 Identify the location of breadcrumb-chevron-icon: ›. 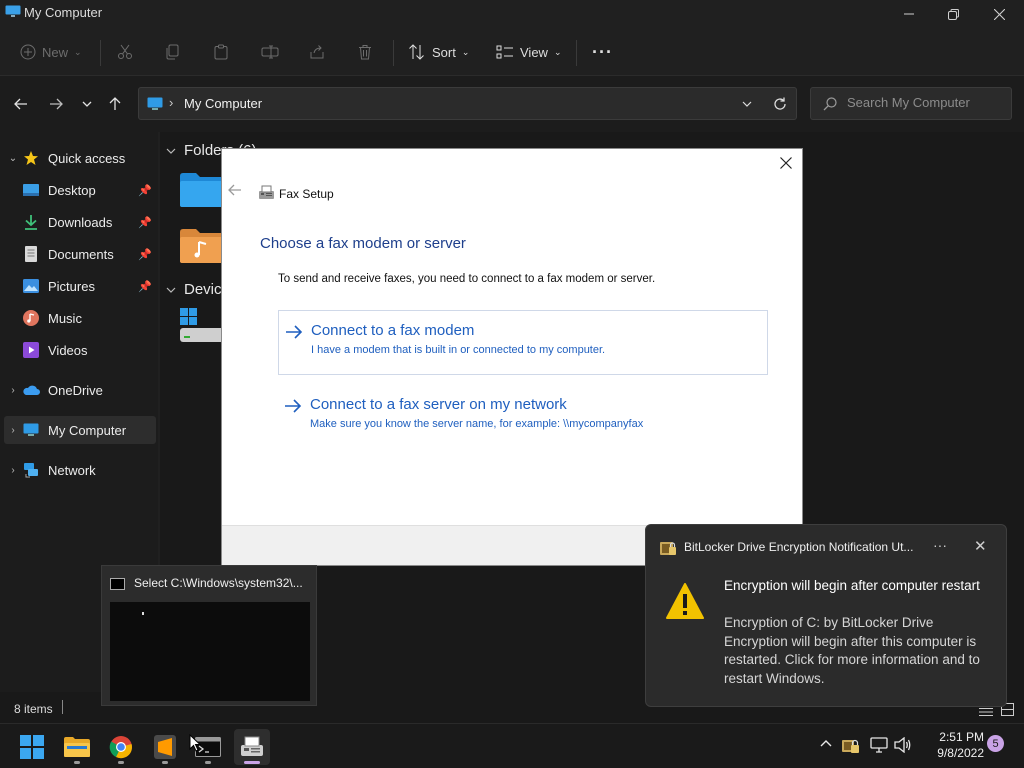
(171, 102).